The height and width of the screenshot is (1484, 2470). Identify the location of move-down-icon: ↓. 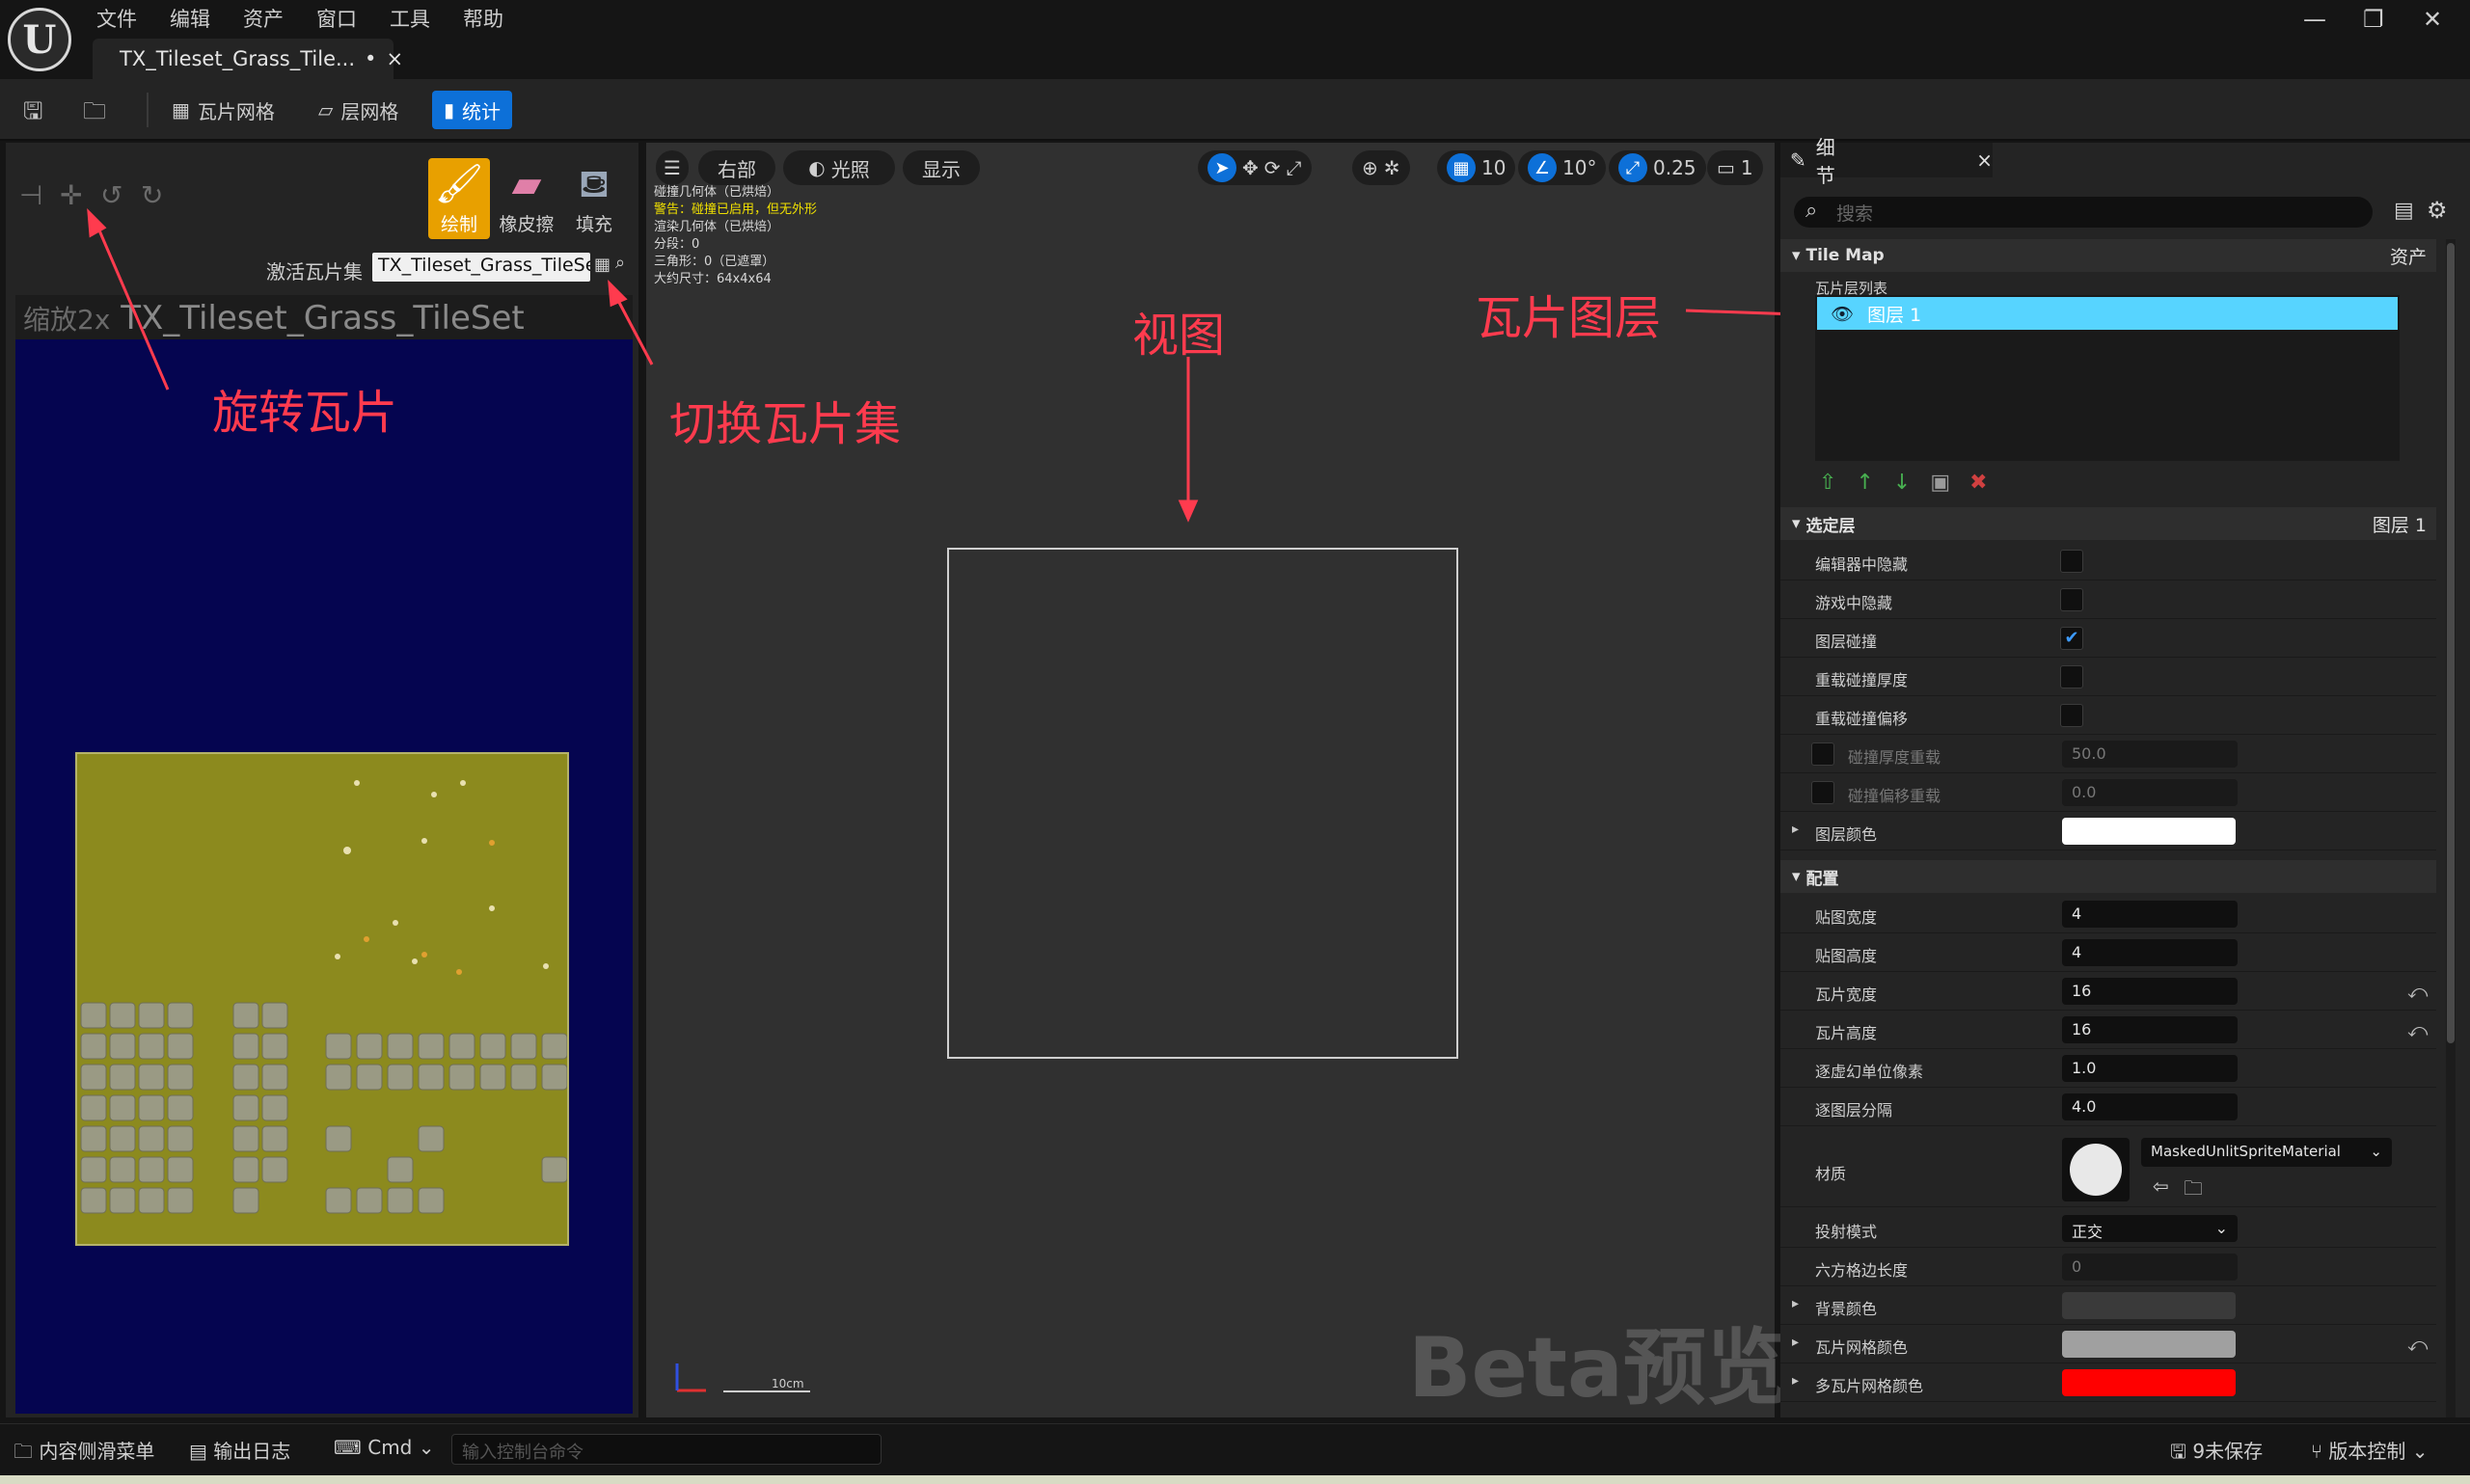
(1902, 483).